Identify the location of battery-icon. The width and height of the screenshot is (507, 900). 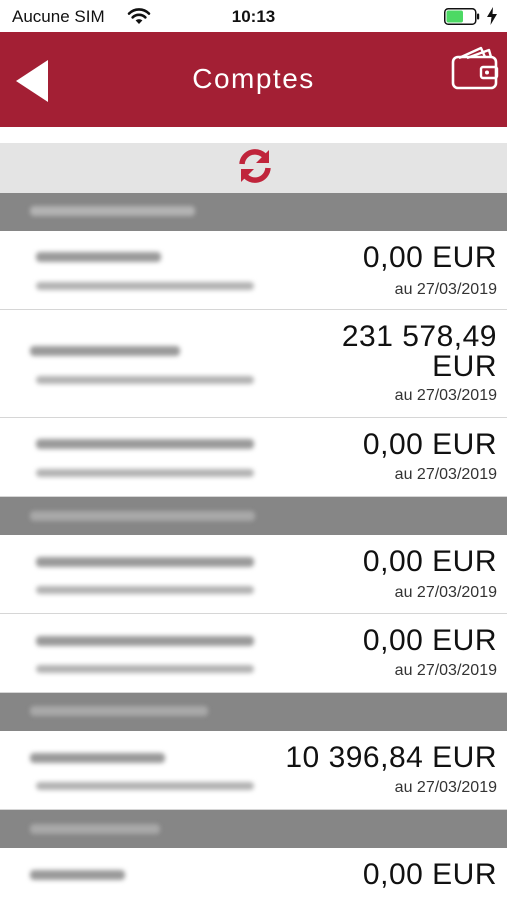
(462, 16).